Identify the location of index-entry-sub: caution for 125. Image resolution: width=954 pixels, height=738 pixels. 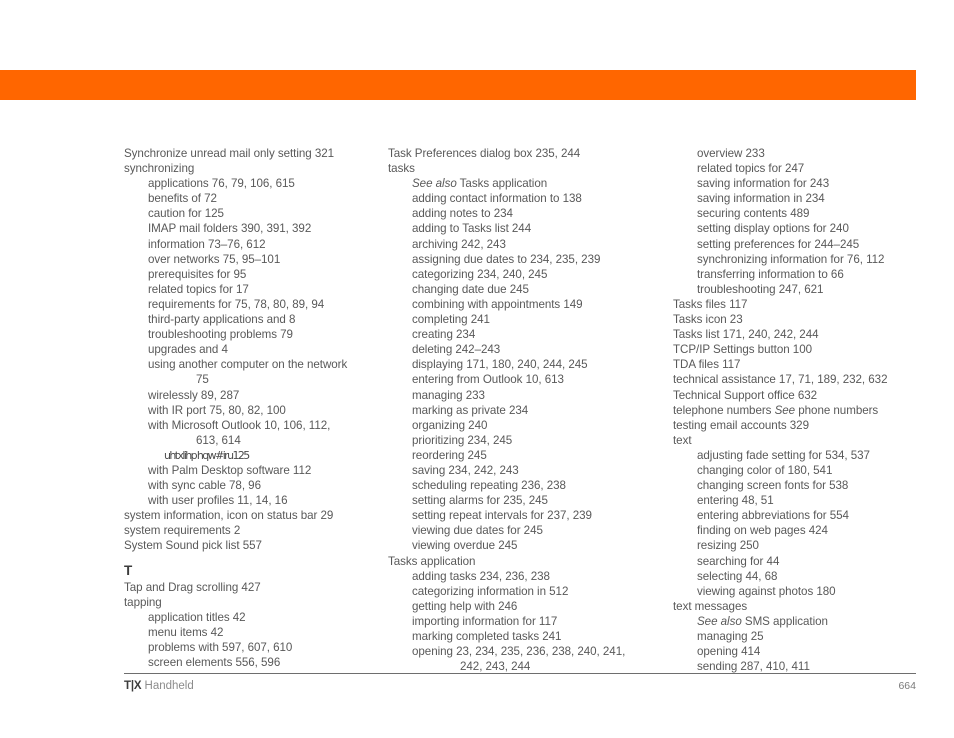
(186, 214).